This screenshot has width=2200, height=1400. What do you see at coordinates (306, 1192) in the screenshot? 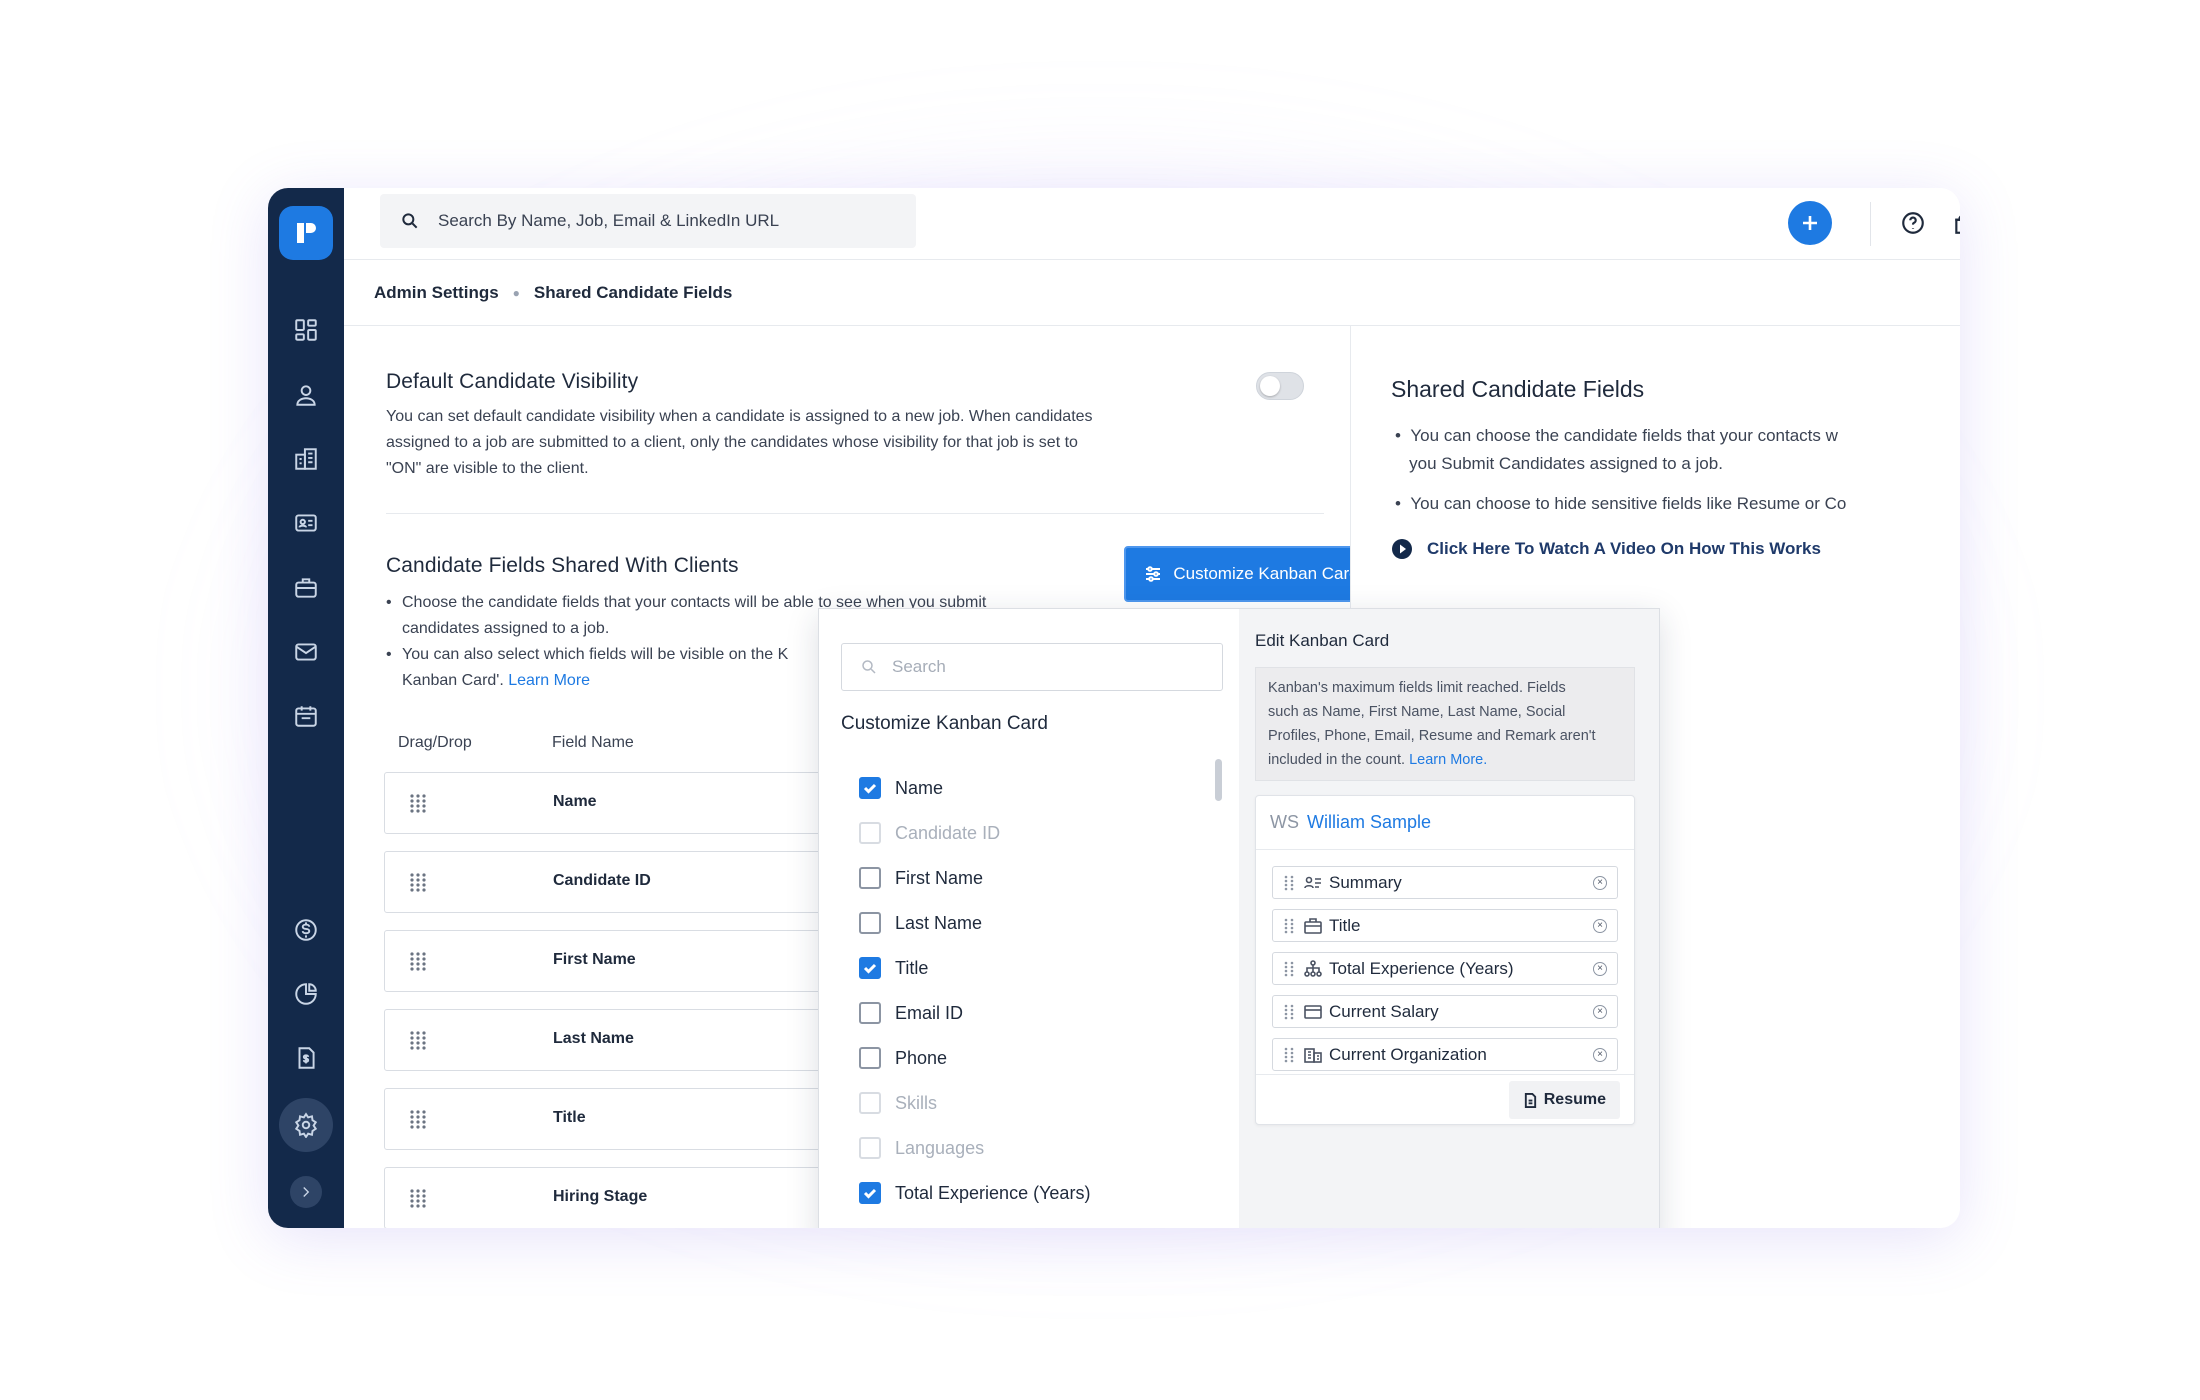
I see `expand-sidebar-icon` at bounding box center [306, 1192].